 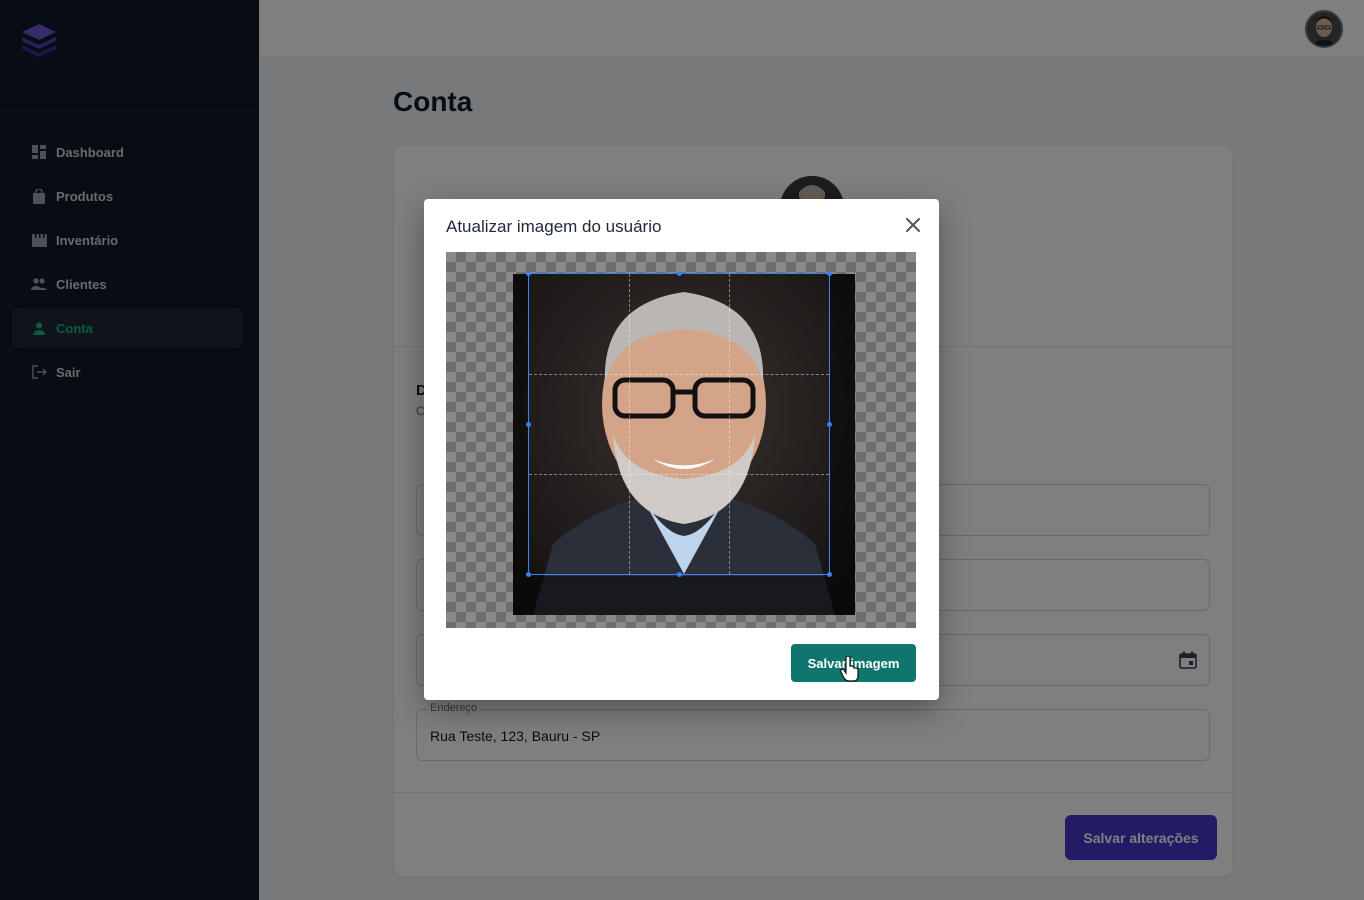 What do you see at coordinates (829, 424) in the screenshot?
I see `crop-handle-e` at bounding box center [829, 424].